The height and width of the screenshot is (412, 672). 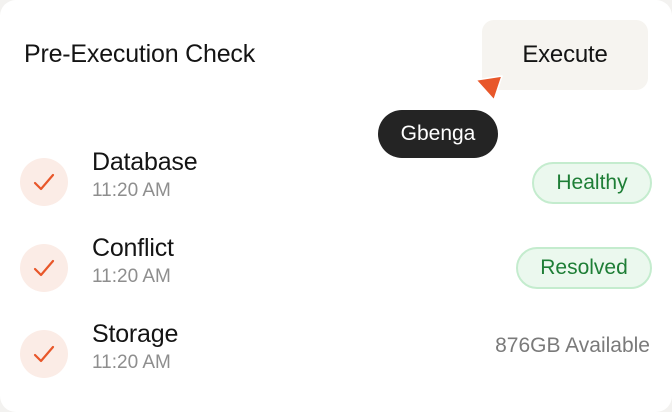 I want to click on check-name: Storage, so click(x=135, y=334).